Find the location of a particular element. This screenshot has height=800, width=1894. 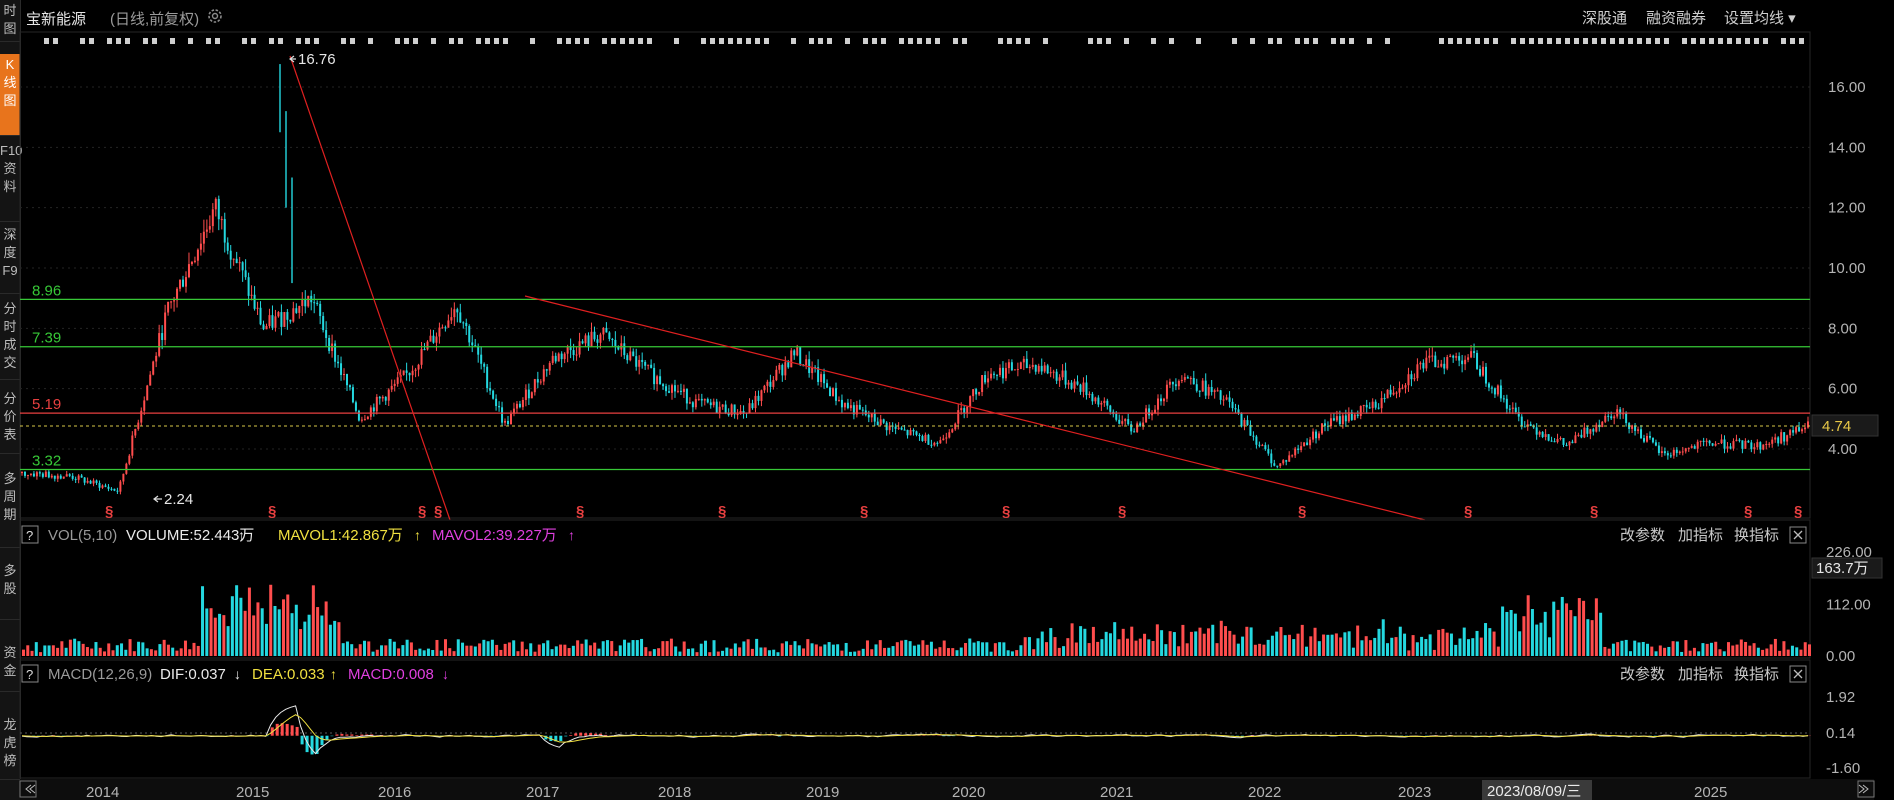

macd-switch-indicator-button: 换指标 is located at coordinates (1756, 674).